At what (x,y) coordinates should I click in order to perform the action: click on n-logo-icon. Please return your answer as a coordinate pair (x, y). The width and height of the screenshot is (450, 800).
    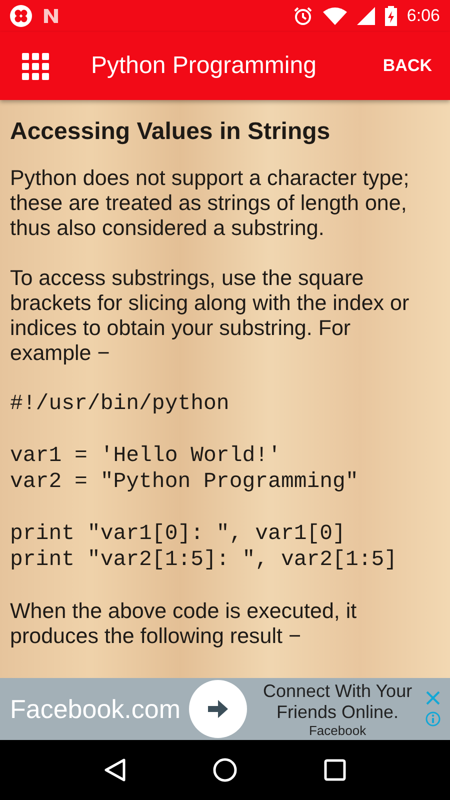
    Looking at the image, I should click on (51, 16).